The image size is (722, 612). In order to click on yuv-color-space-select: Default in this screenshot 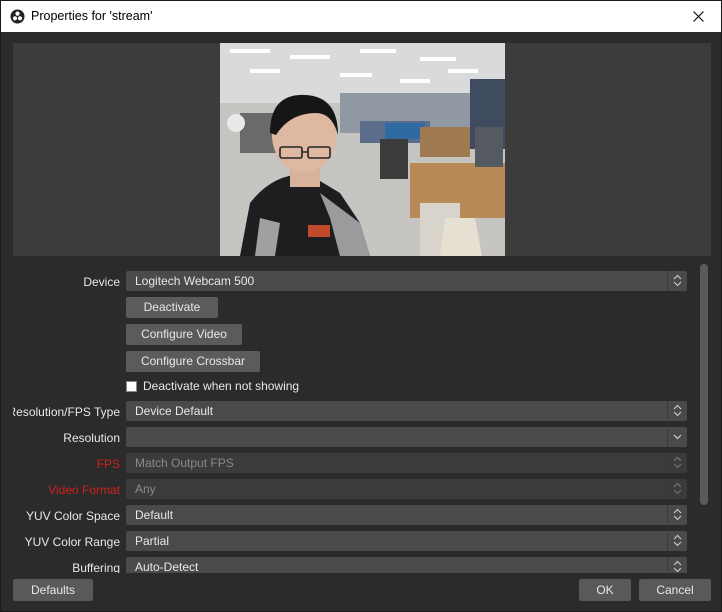, I will do `click(406, 515)`.